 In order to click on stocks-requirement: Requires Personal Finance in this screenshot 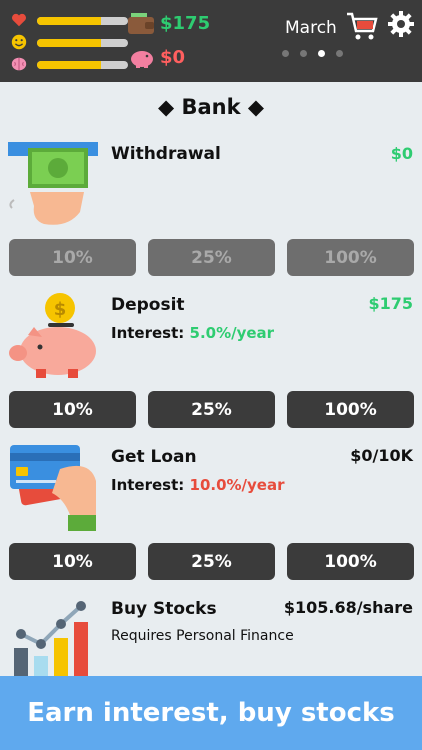, I will do `click(202, 636)`.